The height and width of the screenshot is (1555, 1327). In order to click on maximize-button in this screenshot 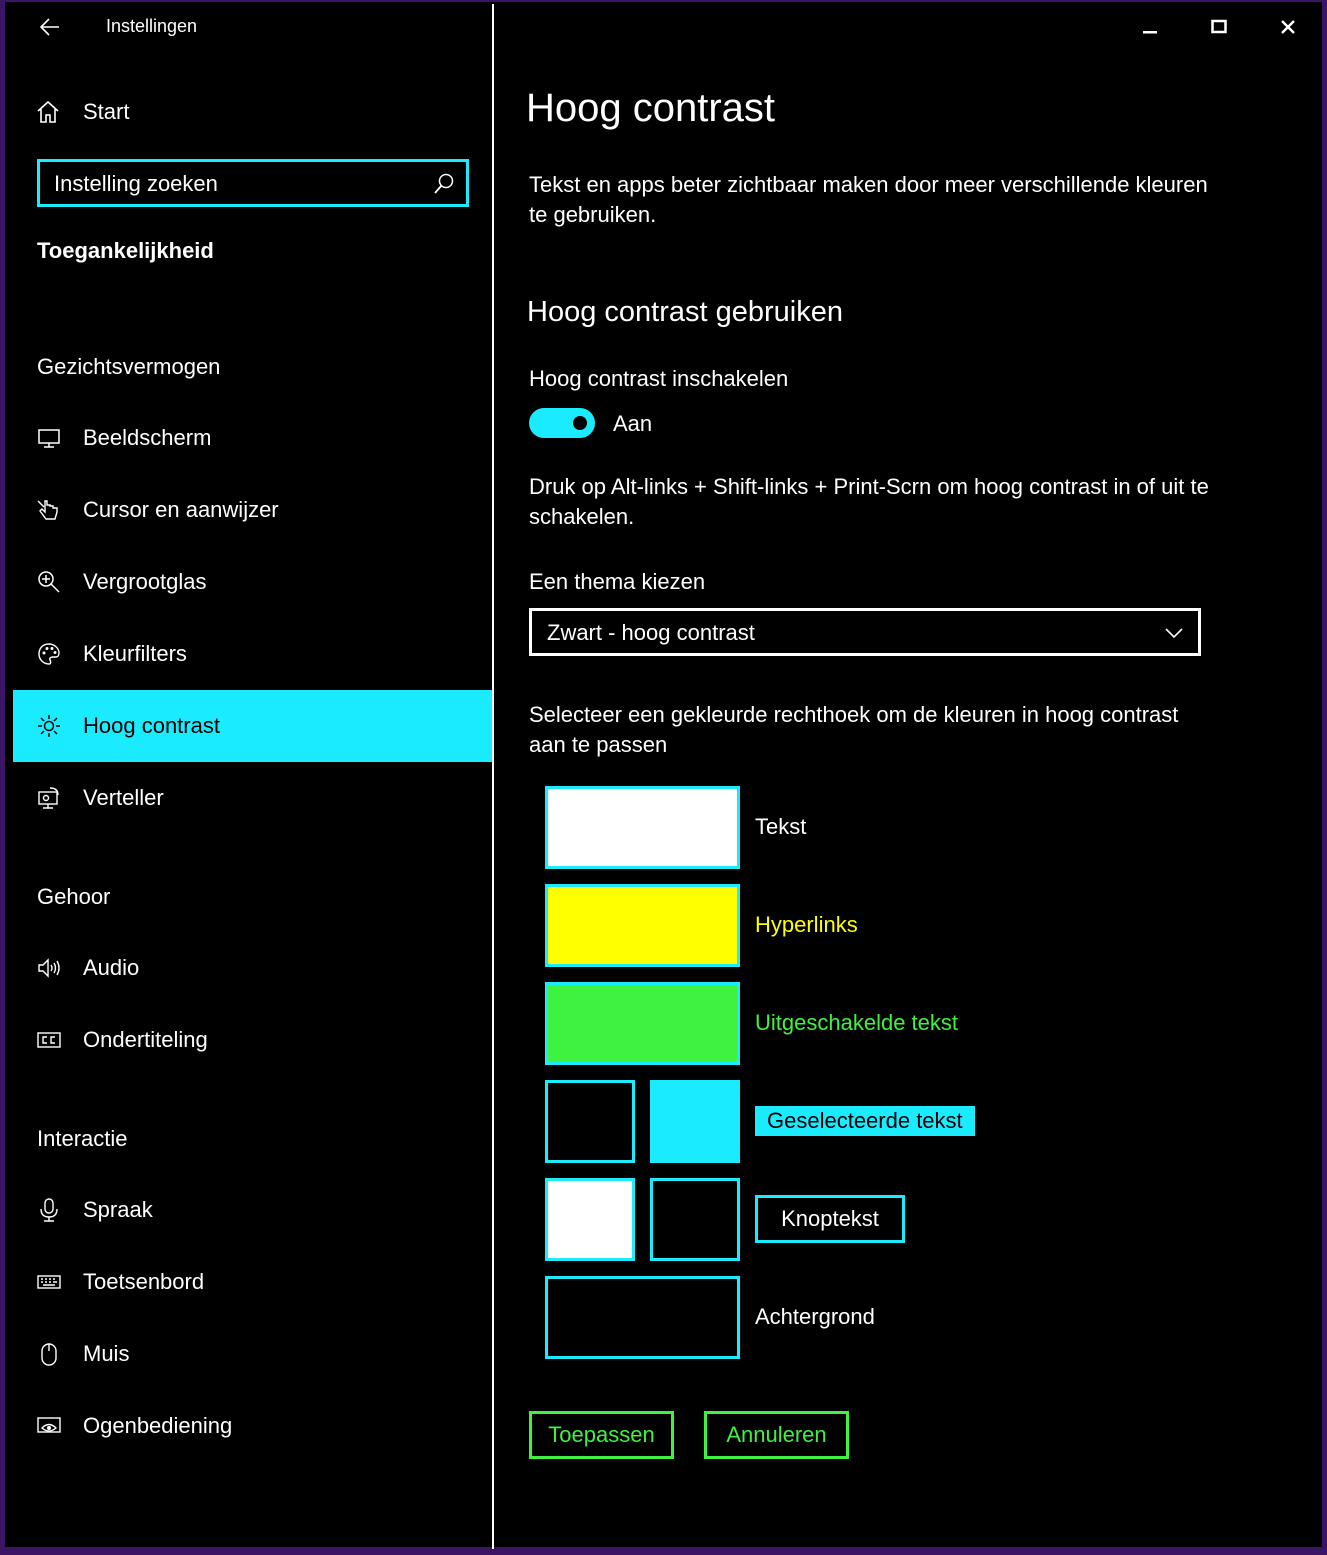, I will do `click(1219, 27)`.